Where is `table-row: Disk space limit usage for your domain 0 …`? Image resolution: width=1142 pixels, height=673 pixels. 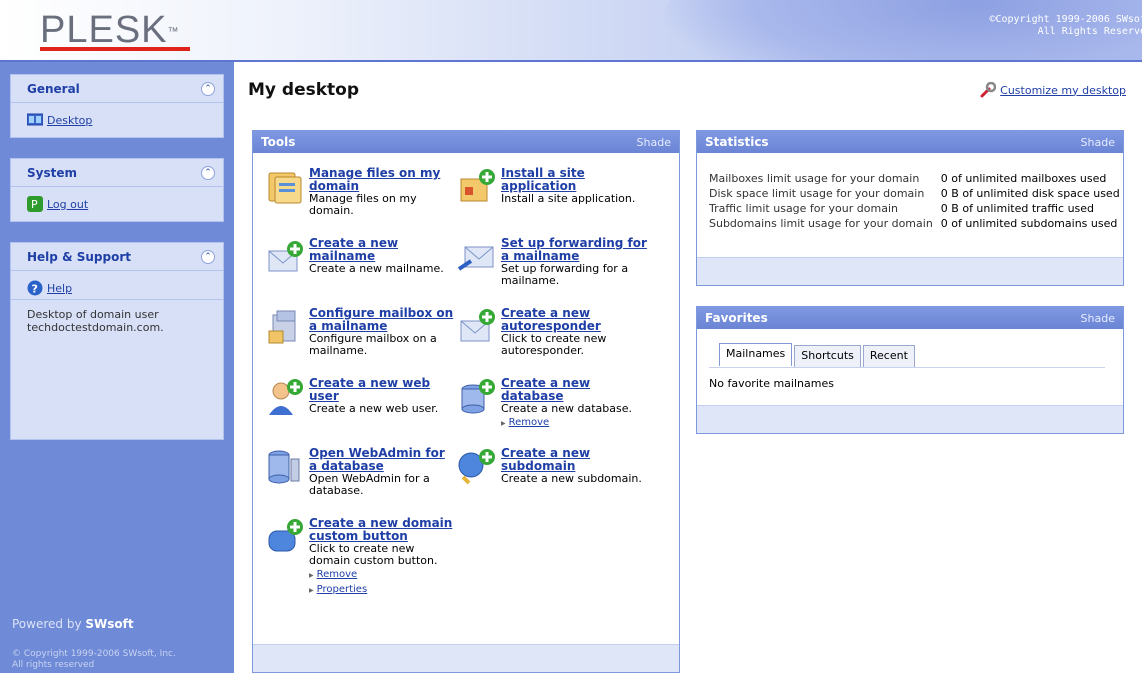
table-row: Disk space limit usage for your domain 0 … is located at coordinates (914, 193).